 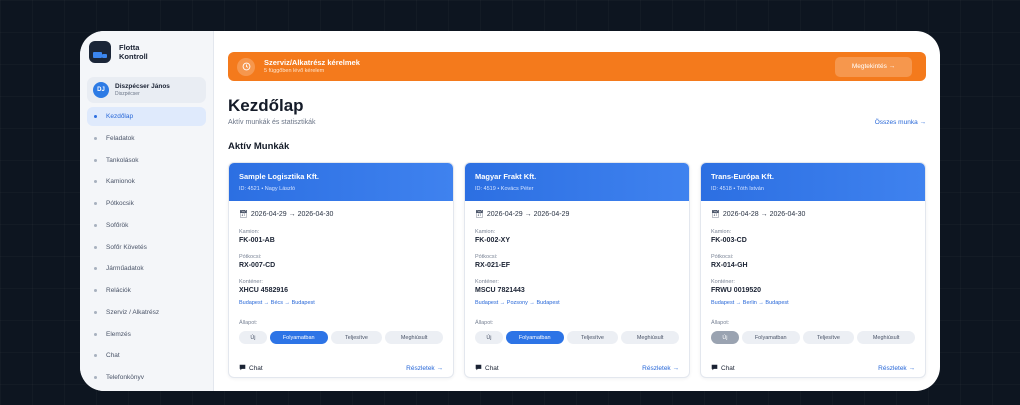 What do you see at coordinates (267, 189) in the screenshot?
I see `job-id-line: ID: 4521 • Nagy László` at bounding box center [267, 189].